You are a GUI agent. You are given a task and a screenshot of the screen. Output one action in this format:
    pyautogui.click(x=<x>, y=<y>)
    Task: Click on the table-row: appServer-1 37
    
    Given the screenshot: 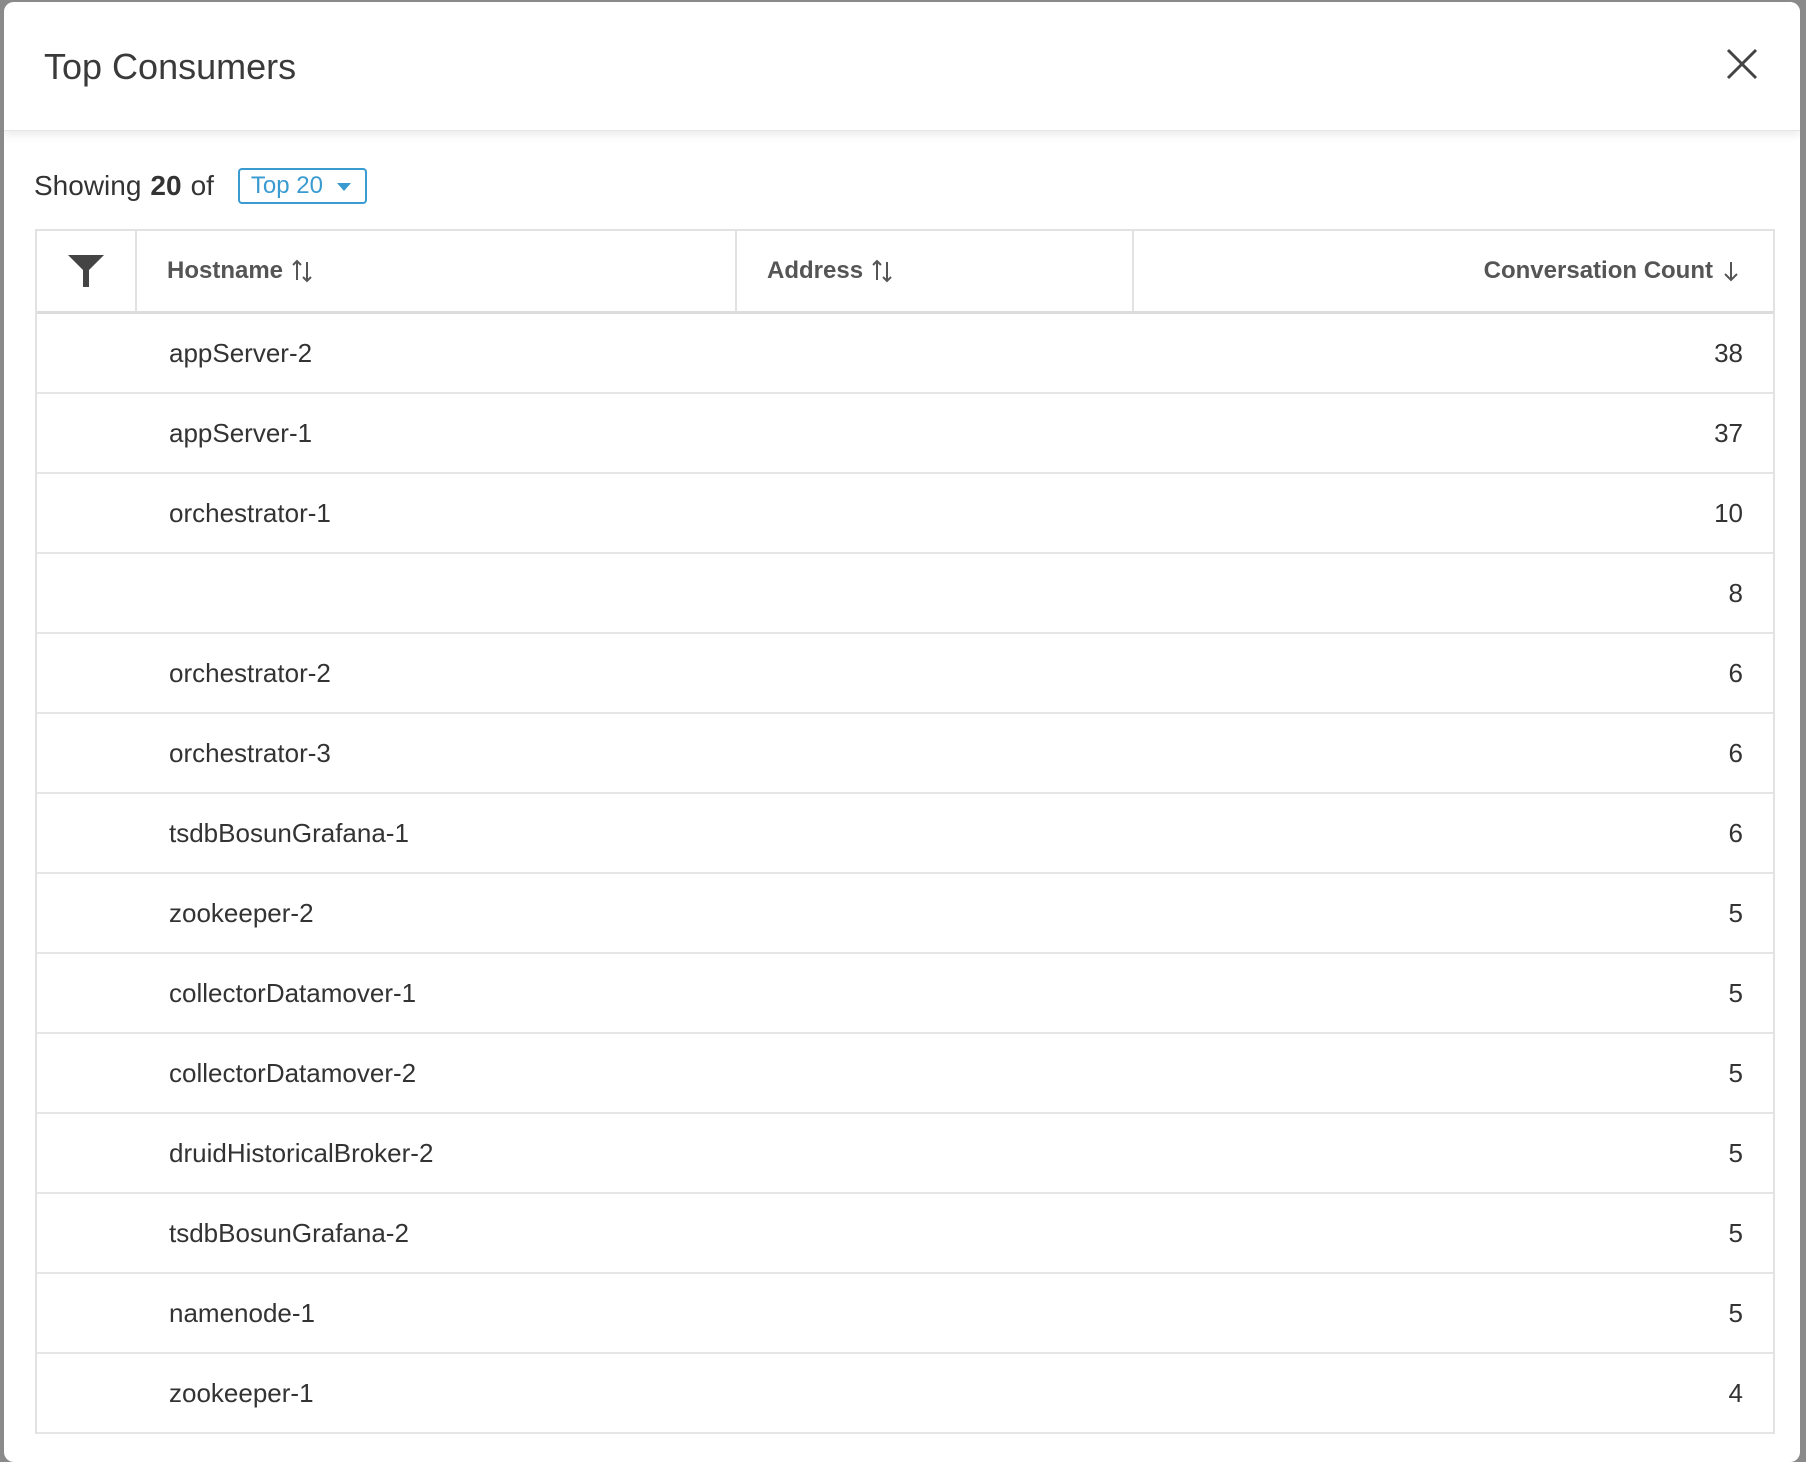 What is the action you would take?
    pyautogui.click(x=905, y=434)
    